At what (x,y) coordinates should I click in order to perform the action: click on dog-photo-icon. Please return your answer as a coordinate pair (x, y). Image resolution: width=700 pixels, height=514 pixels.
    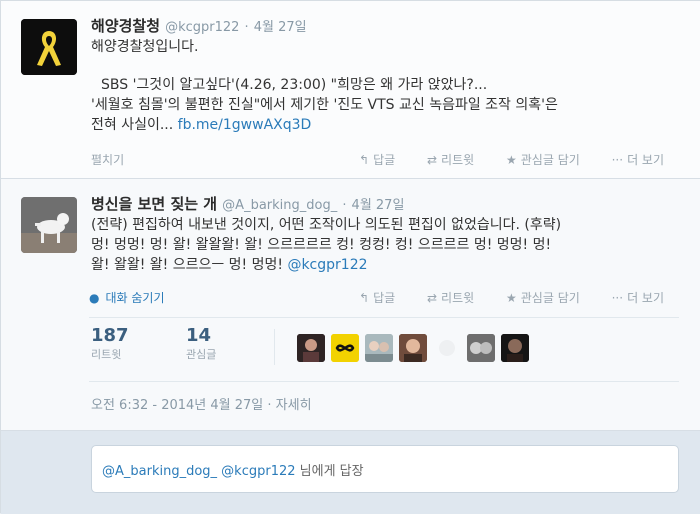
    Looking at the image, I should click on (49, 225).